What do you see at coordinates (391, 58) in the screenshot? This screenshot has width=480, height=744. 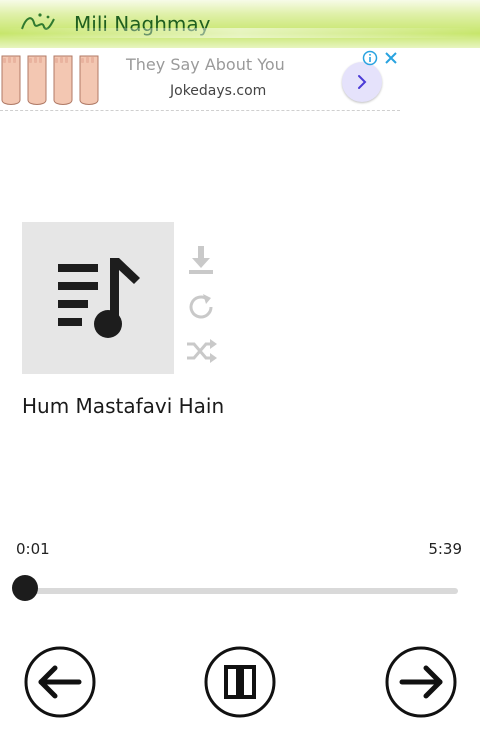 I see `ad-close-icon` at bounding box center [391, 58].